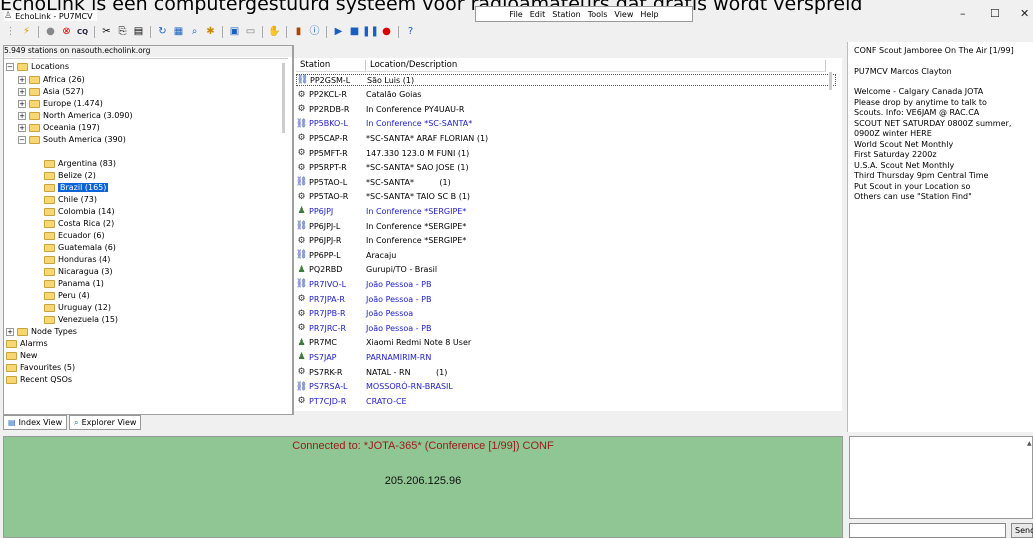 Image resolution: width=1033 pixels, height=538 pixels. What do you see at coordinates (566, 343) in the screenshot?
I see `station-row: ♟ PR7MC Xiaomi Redmi Note 8 User` at bounding box center [566, 343].